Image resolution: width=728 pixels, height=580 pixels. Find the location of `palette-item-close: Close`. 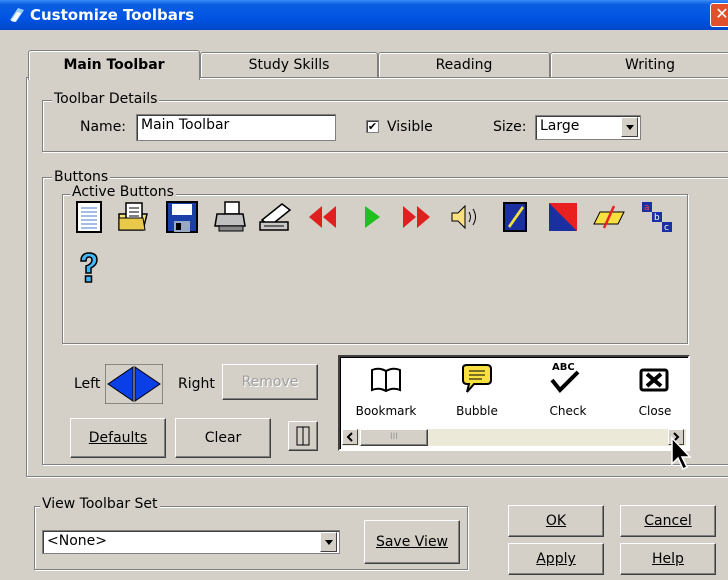

palette-item-close: Close is located at coordinates (655, 411).